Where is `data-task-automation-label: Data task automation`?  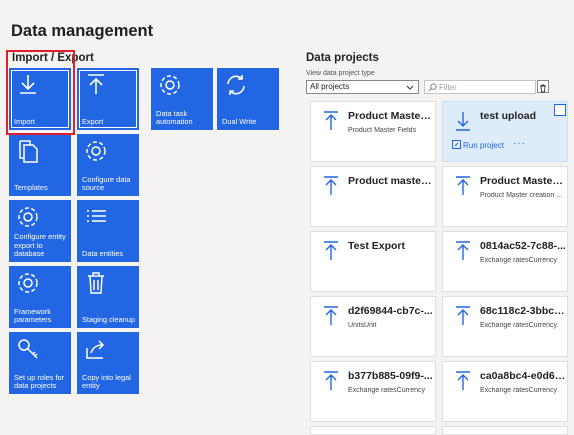
data-task-automation-label: Data task automation is located at coordinates (174, 117).